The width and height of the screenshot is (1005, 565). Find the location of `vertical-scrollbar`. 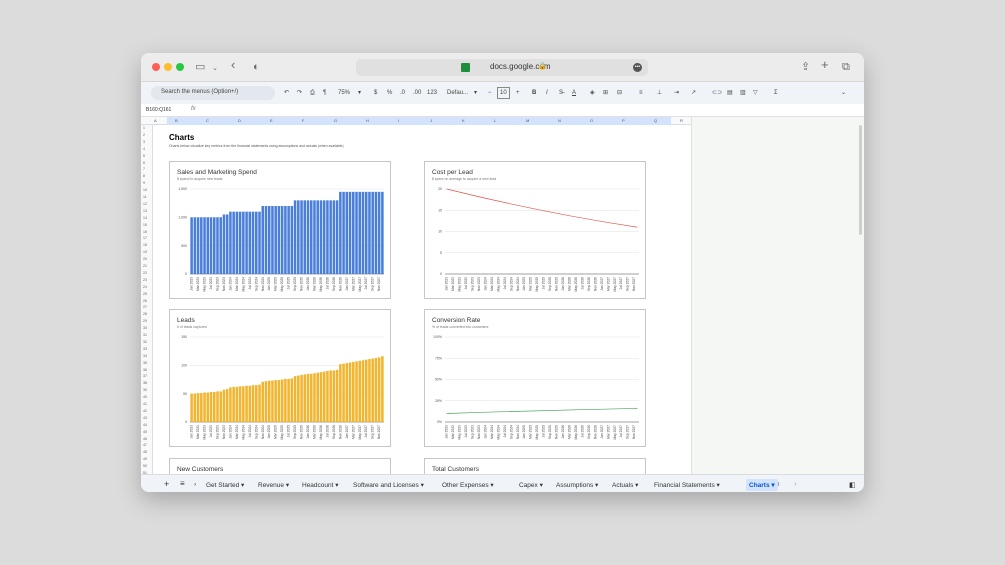

vertical-scrollbar is located at coordinates (860, 180).